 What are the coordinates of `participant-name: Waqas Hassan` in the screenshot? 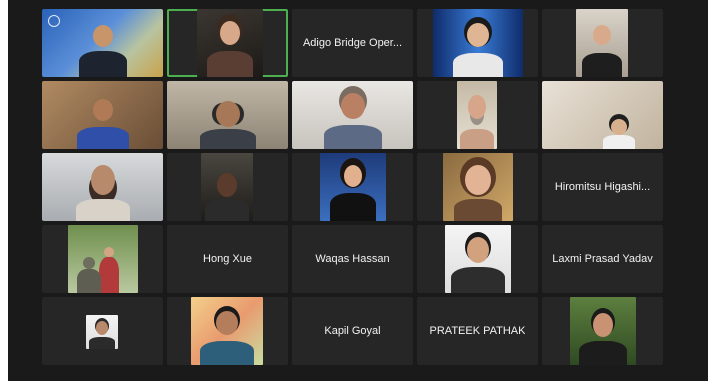 It's located at (352, 259).